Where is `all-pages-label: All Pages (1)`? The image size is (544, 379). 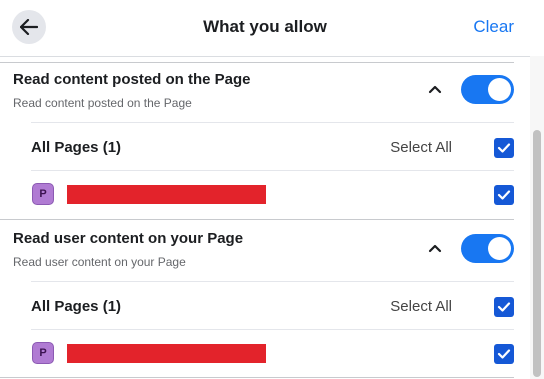 all-pages-label: All Pages (1) is located at coordinates (76, 306).